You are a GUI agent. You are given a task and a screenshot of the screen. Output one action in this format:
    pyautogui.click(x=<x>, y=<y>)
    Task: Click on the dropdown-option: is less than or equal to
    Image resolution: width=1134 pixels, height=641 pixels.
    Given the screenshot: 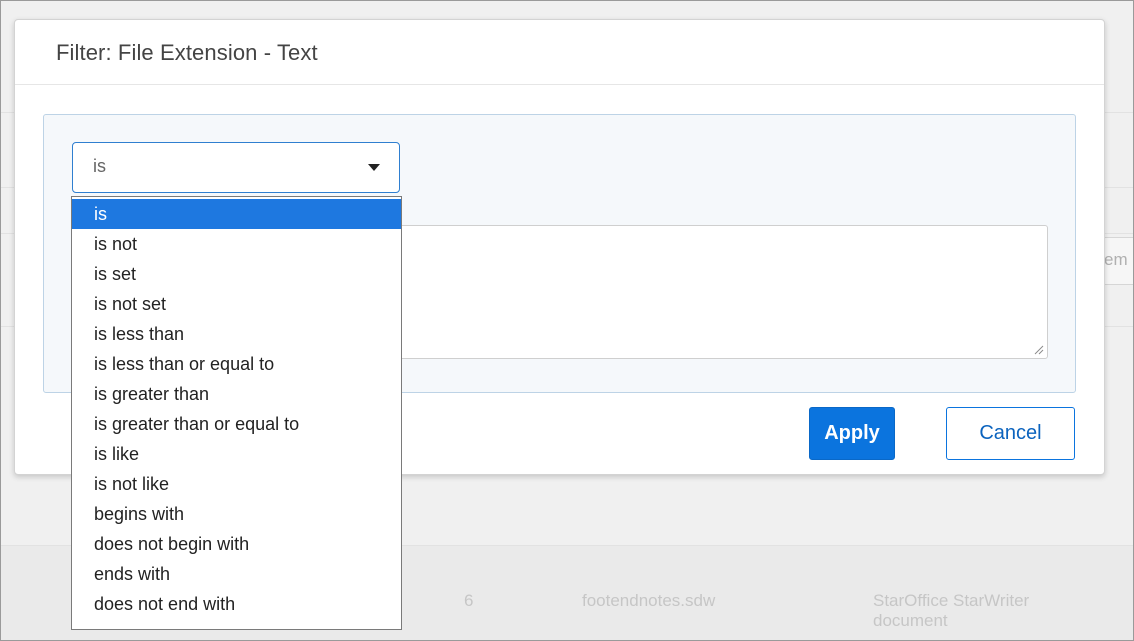 What is the action you would take?
    pyautogui.click(x=236, y=364)
    